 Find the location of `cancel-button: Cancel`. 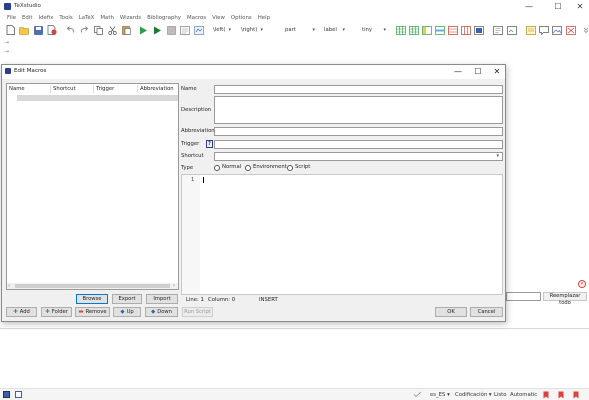

cancel-button: Cancel is located at coordinates (486, 312).